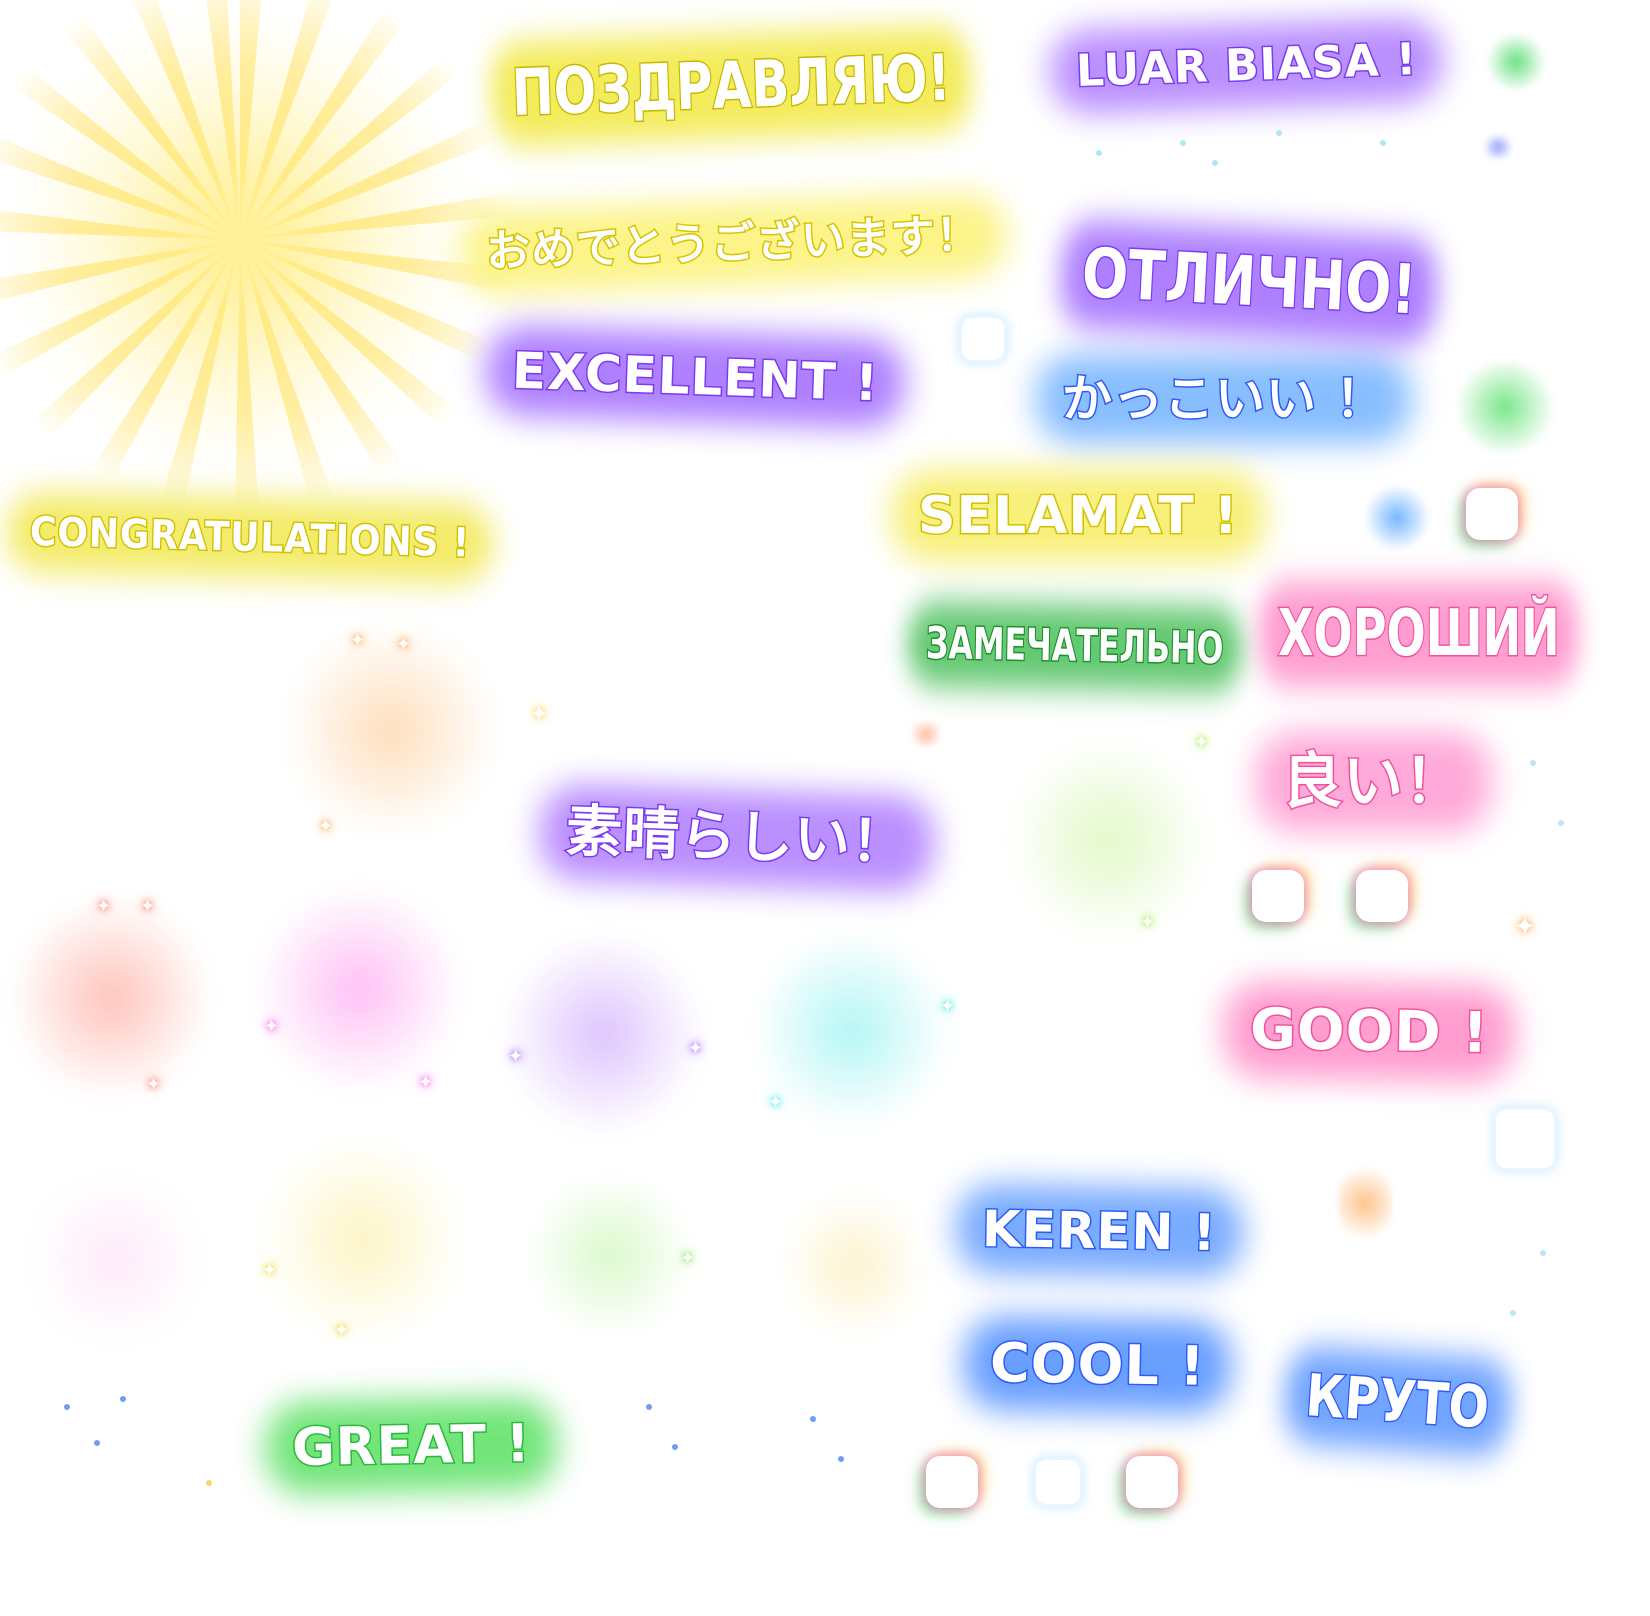  What do you see at coordinates (731, 86) in the screenshot?
I see `word-pozdravlyayu: ПОЗДРАВЛЯЮ!` at bounding box center [731, 86].